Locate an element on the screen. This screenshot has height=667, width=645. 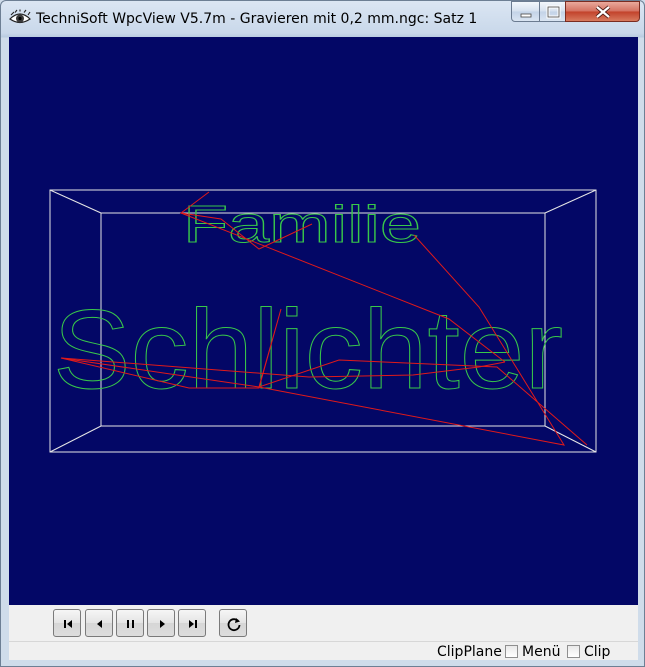
step-forward-icon is located at coordinates (162, 624).